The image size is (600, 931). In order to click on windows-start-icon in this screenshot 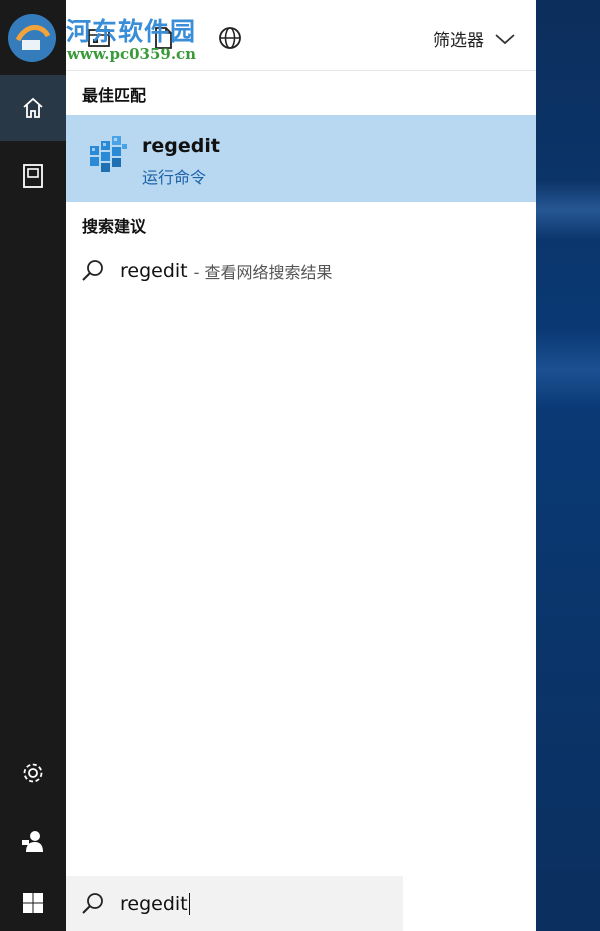, I will do `click(33, 903)`.